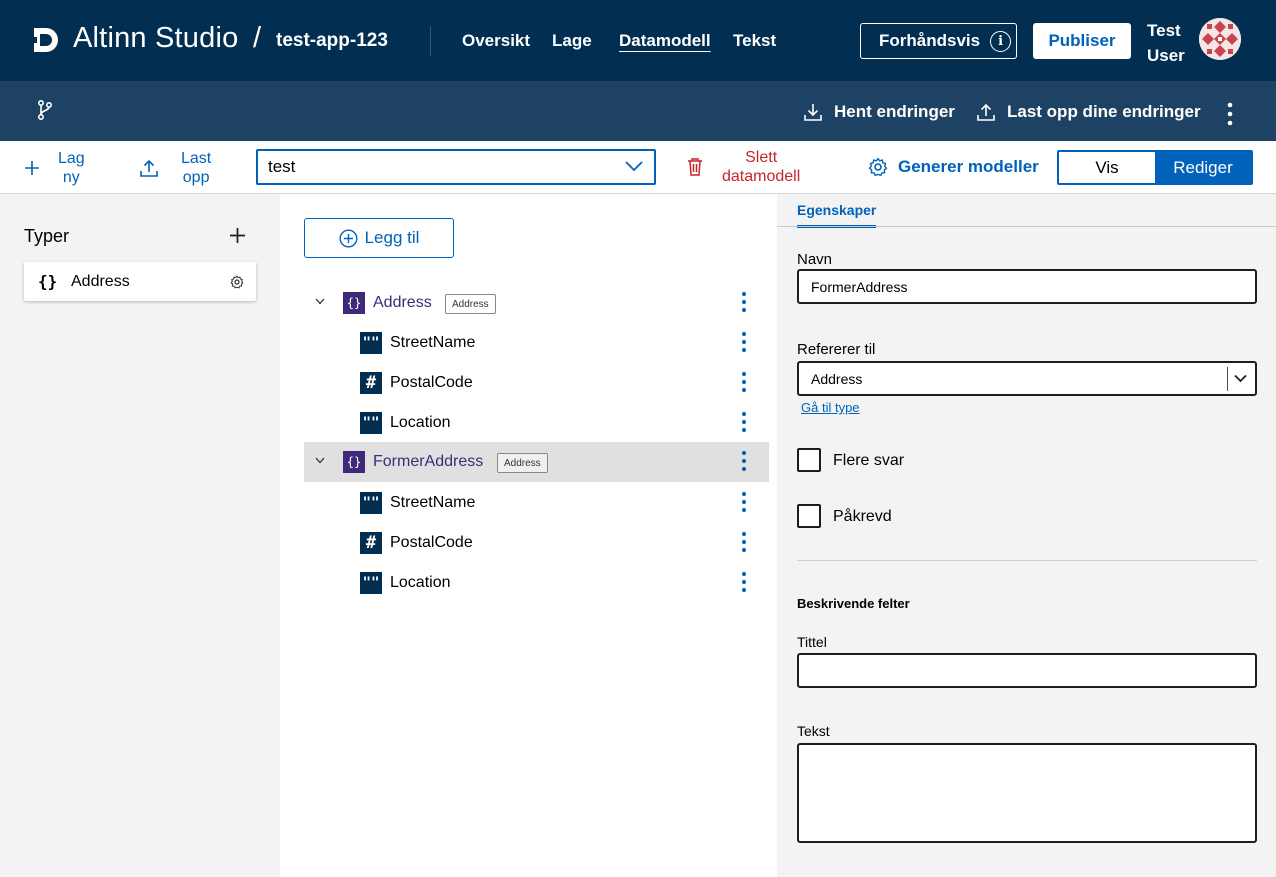  What do you see at coordinates (456, 167) in the screenshot?
I see `datamodel-select: test` at bounding box center [456, 167].